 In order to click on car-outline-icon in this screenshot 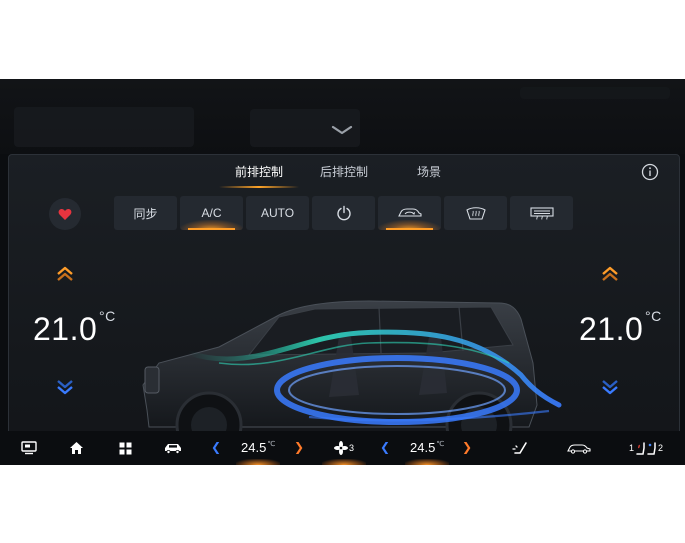, I will do `click(579, 449)`.